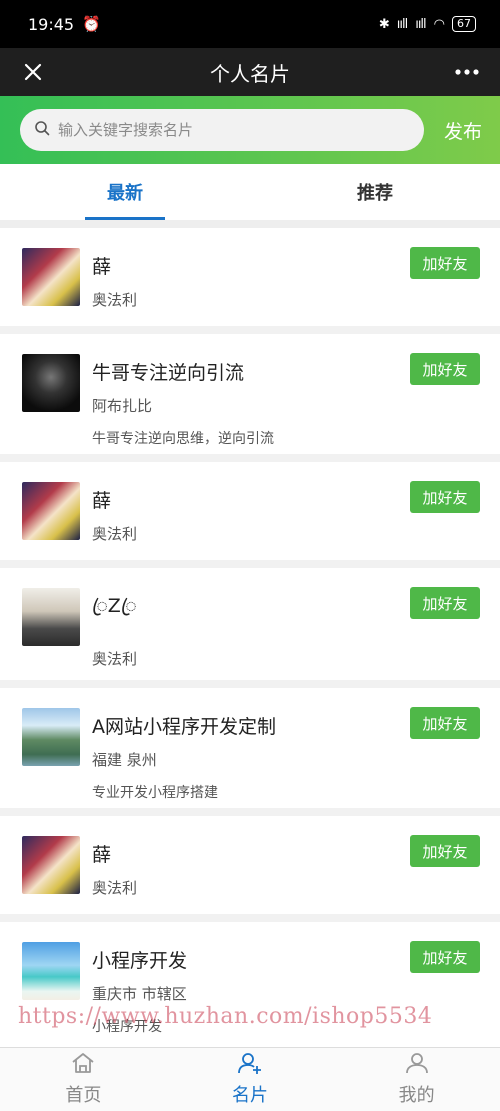  What do you see at coordinates (250, 398) in the screenshot?
I see `card-item: 牛哥专注逆向引流 阿布扎比 牛哥专注逆向思维，逆向引流 加好友` at bounding box center [250, 398].